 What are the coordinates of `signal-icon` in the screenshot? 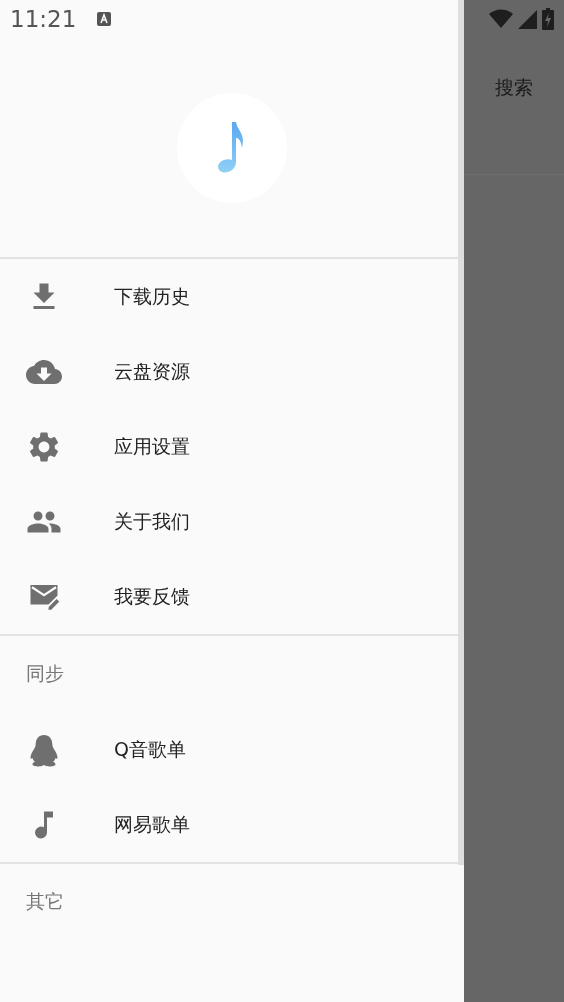 It's located at (527, 19).